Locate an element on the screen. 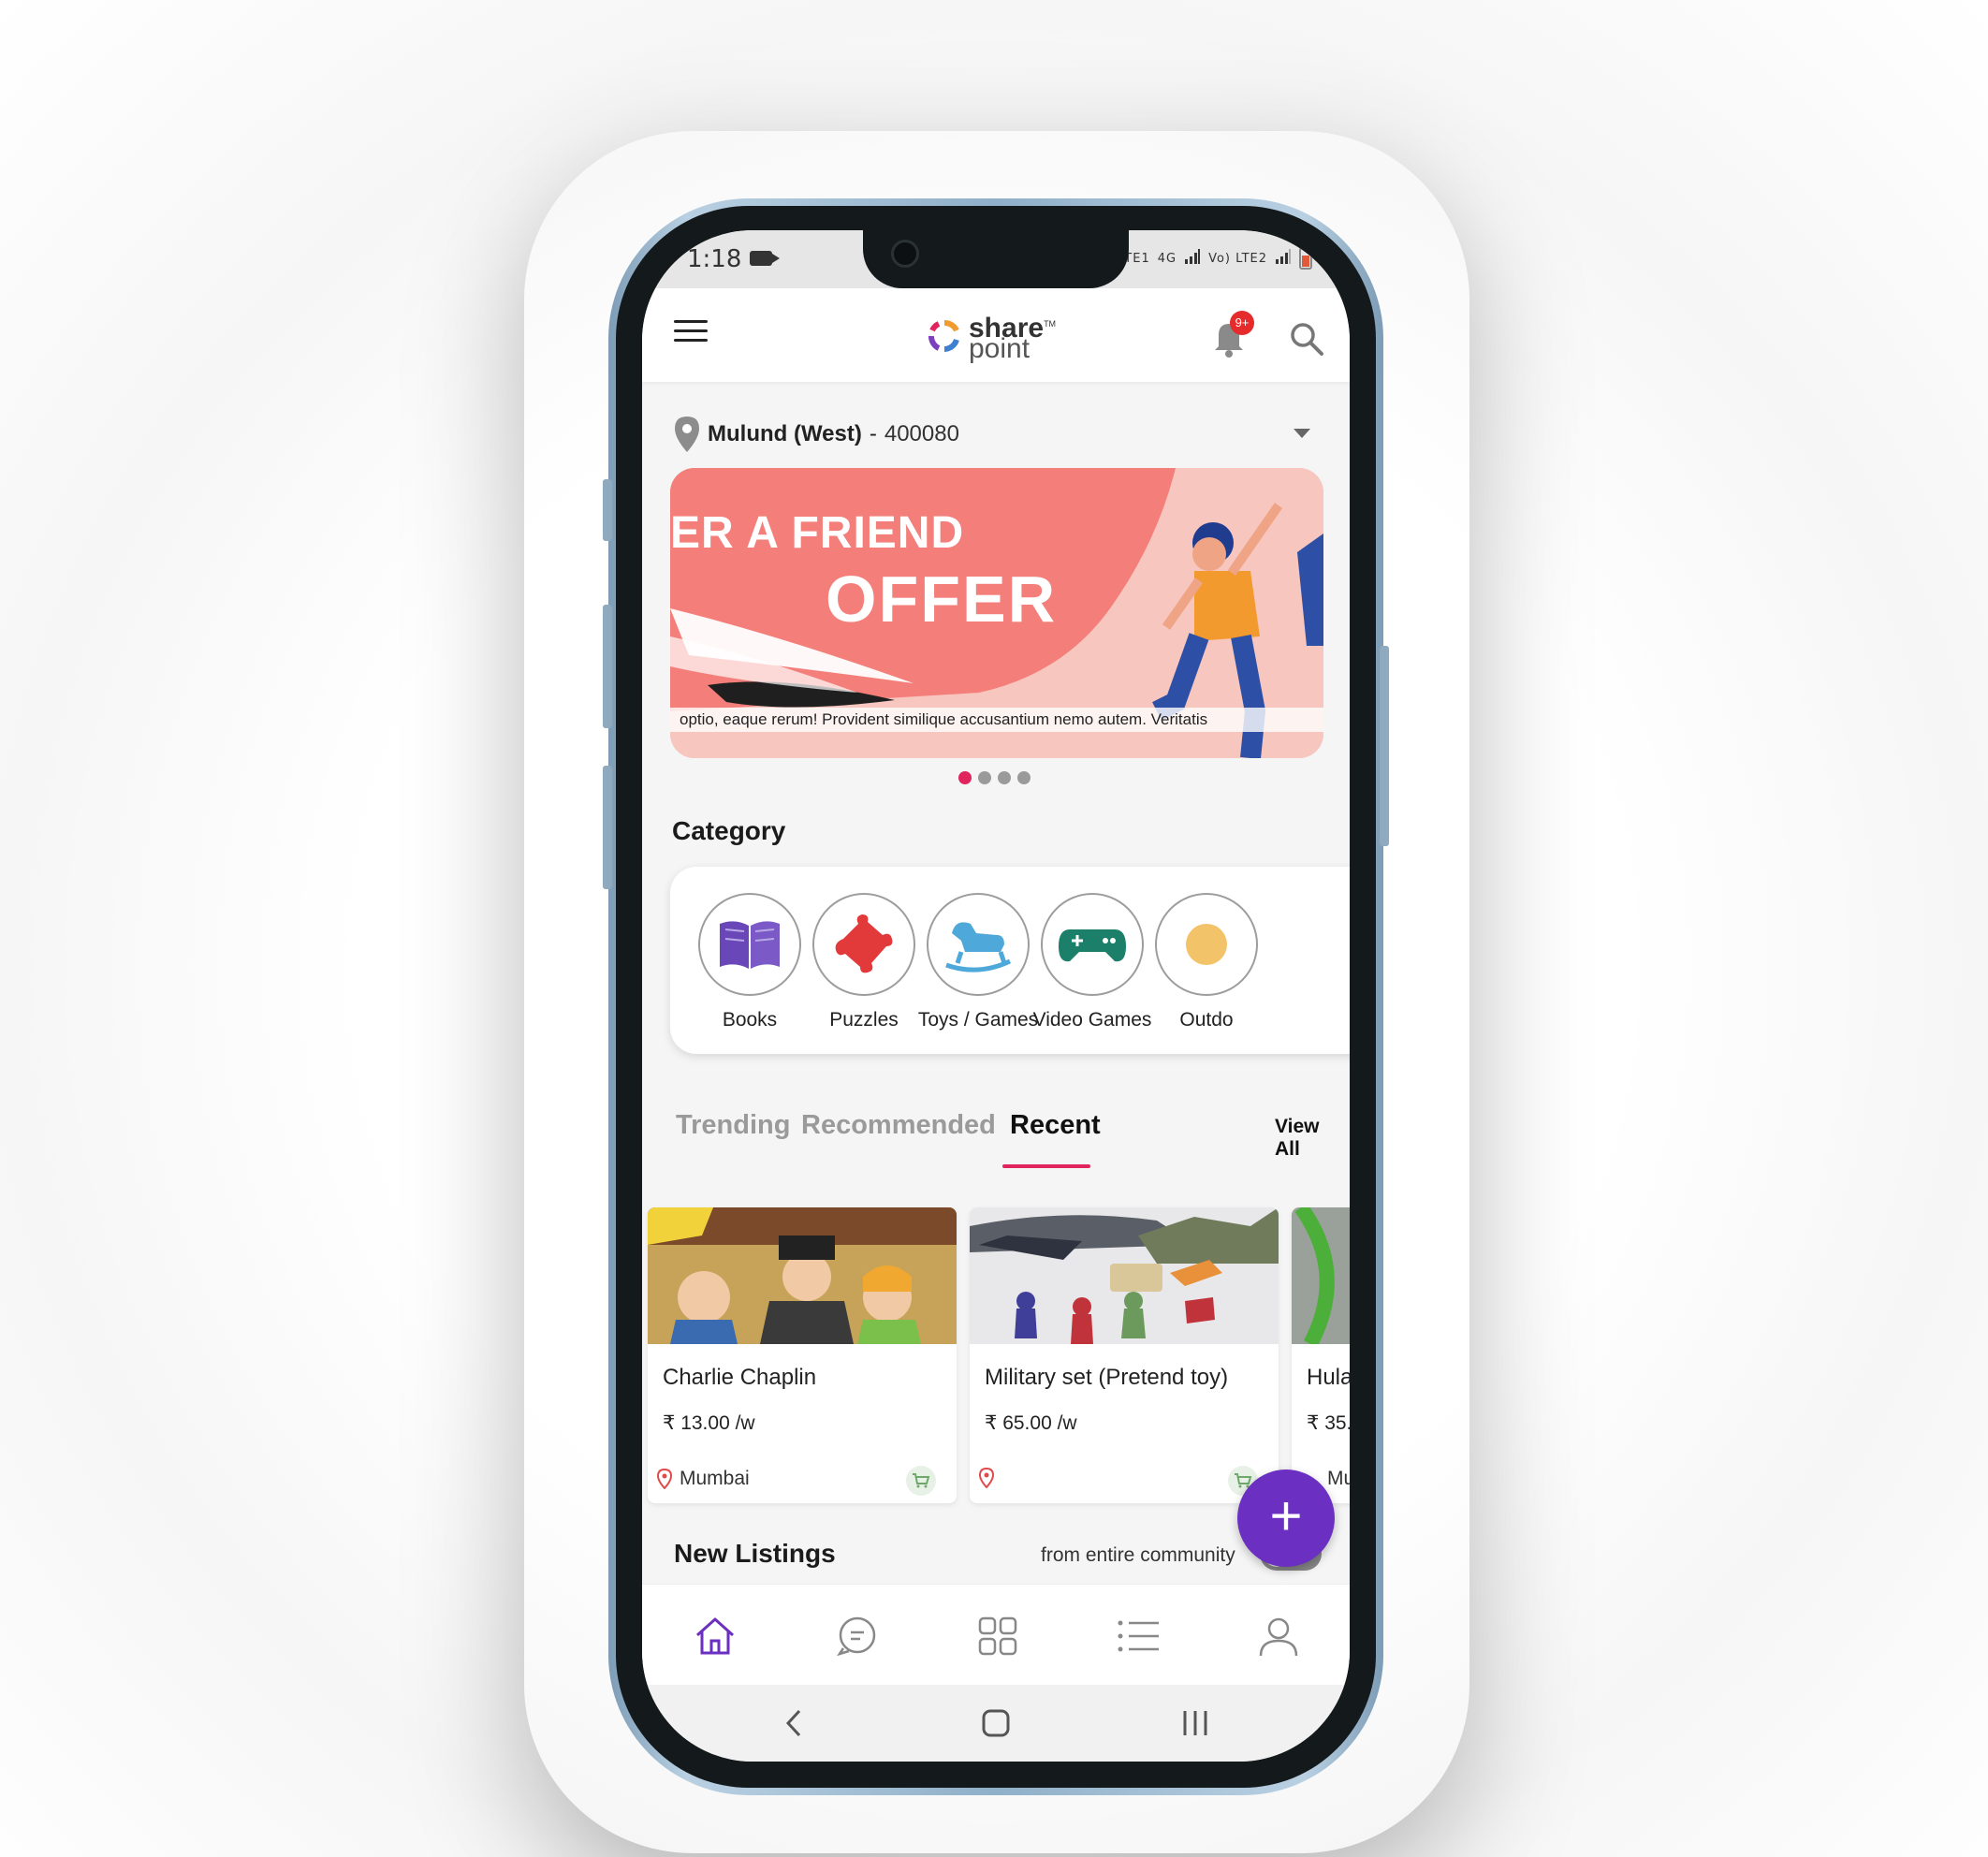 The height and width of the screenshot is (1857, 1988). phone-notch is located at coordinates (996, 259).